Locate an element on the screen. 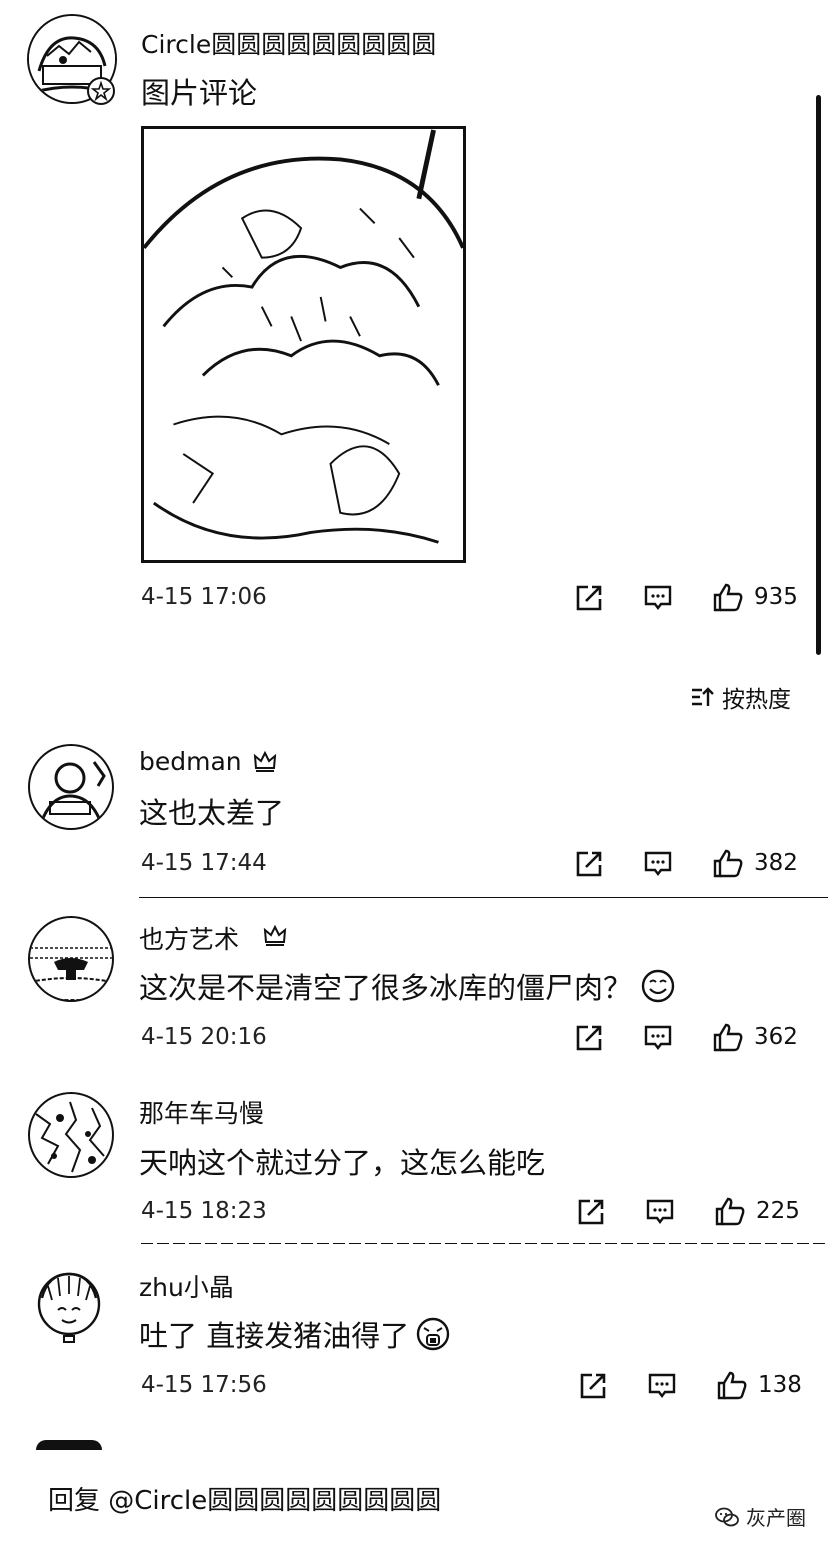 This screenshot has height=1549, width=828. post-like-count: 935 is located at coordinates (776, 597).